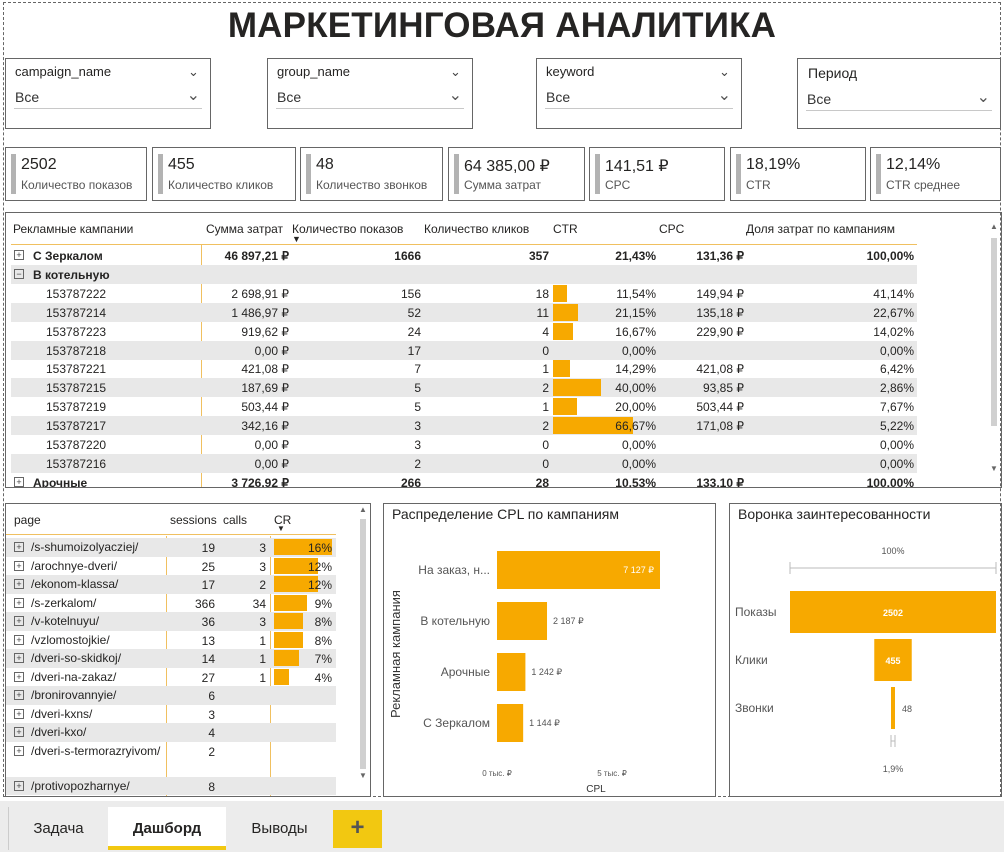  What do you see at coordinates (171, 621) in the screenshot?
I see `table-row: + /v-kotelnuyu/36 3 8%` at bounding box center [171, 621].